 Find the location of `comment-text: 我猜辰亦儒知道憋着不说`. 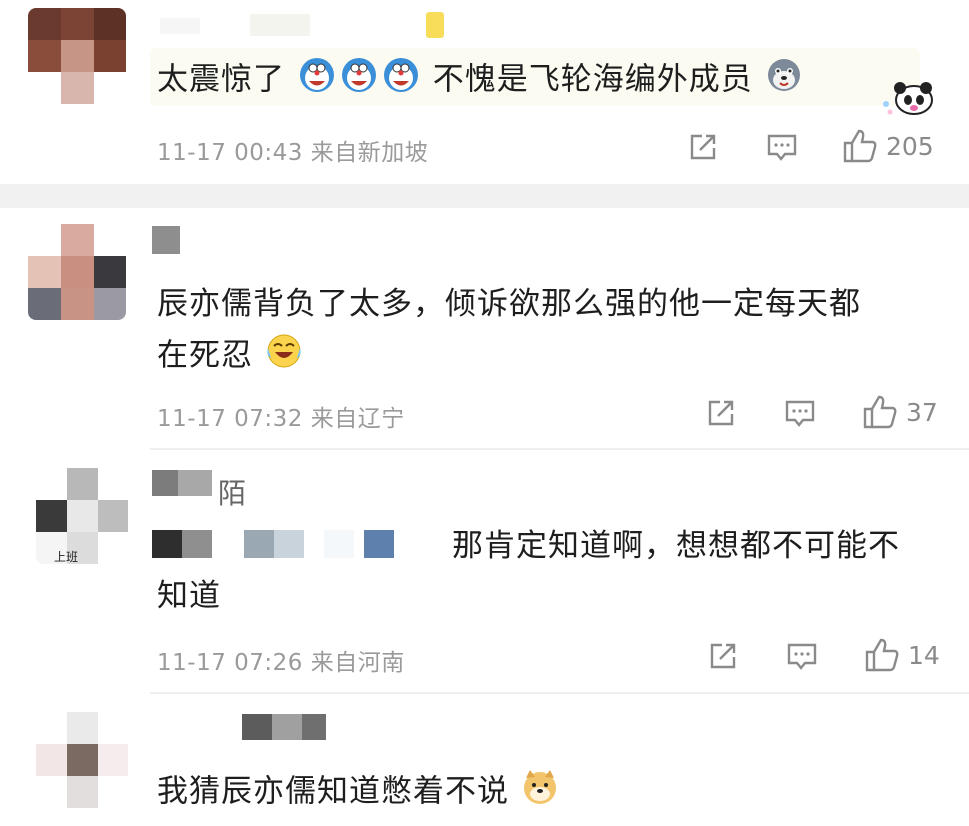

comment-text: 我猜辰亦儒知道憋着不说 is located at coordinates (358, 793).